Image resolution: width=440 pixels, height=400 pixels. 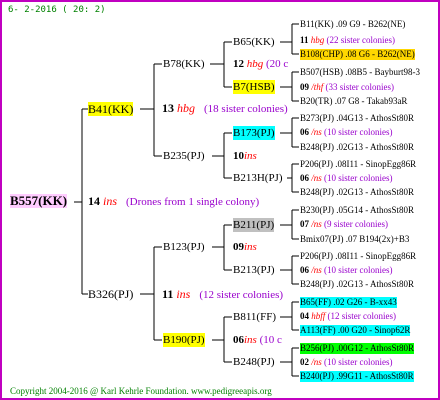 I want to click on gen2-b78-mid: 13 hbg (18 sister colonies), so click(x=225, y=108).